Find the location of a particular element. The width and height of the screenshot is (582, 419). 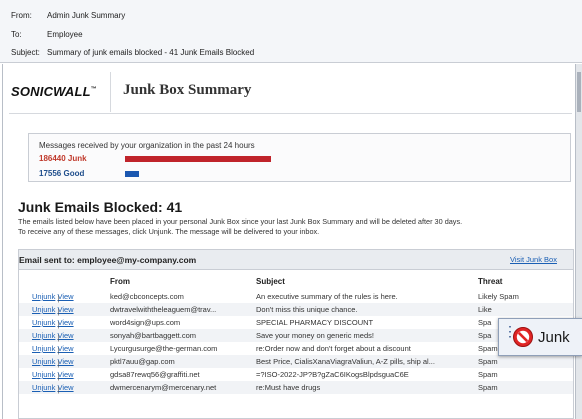

row-threat: Likely Spam is located at coordinates (498, 296).